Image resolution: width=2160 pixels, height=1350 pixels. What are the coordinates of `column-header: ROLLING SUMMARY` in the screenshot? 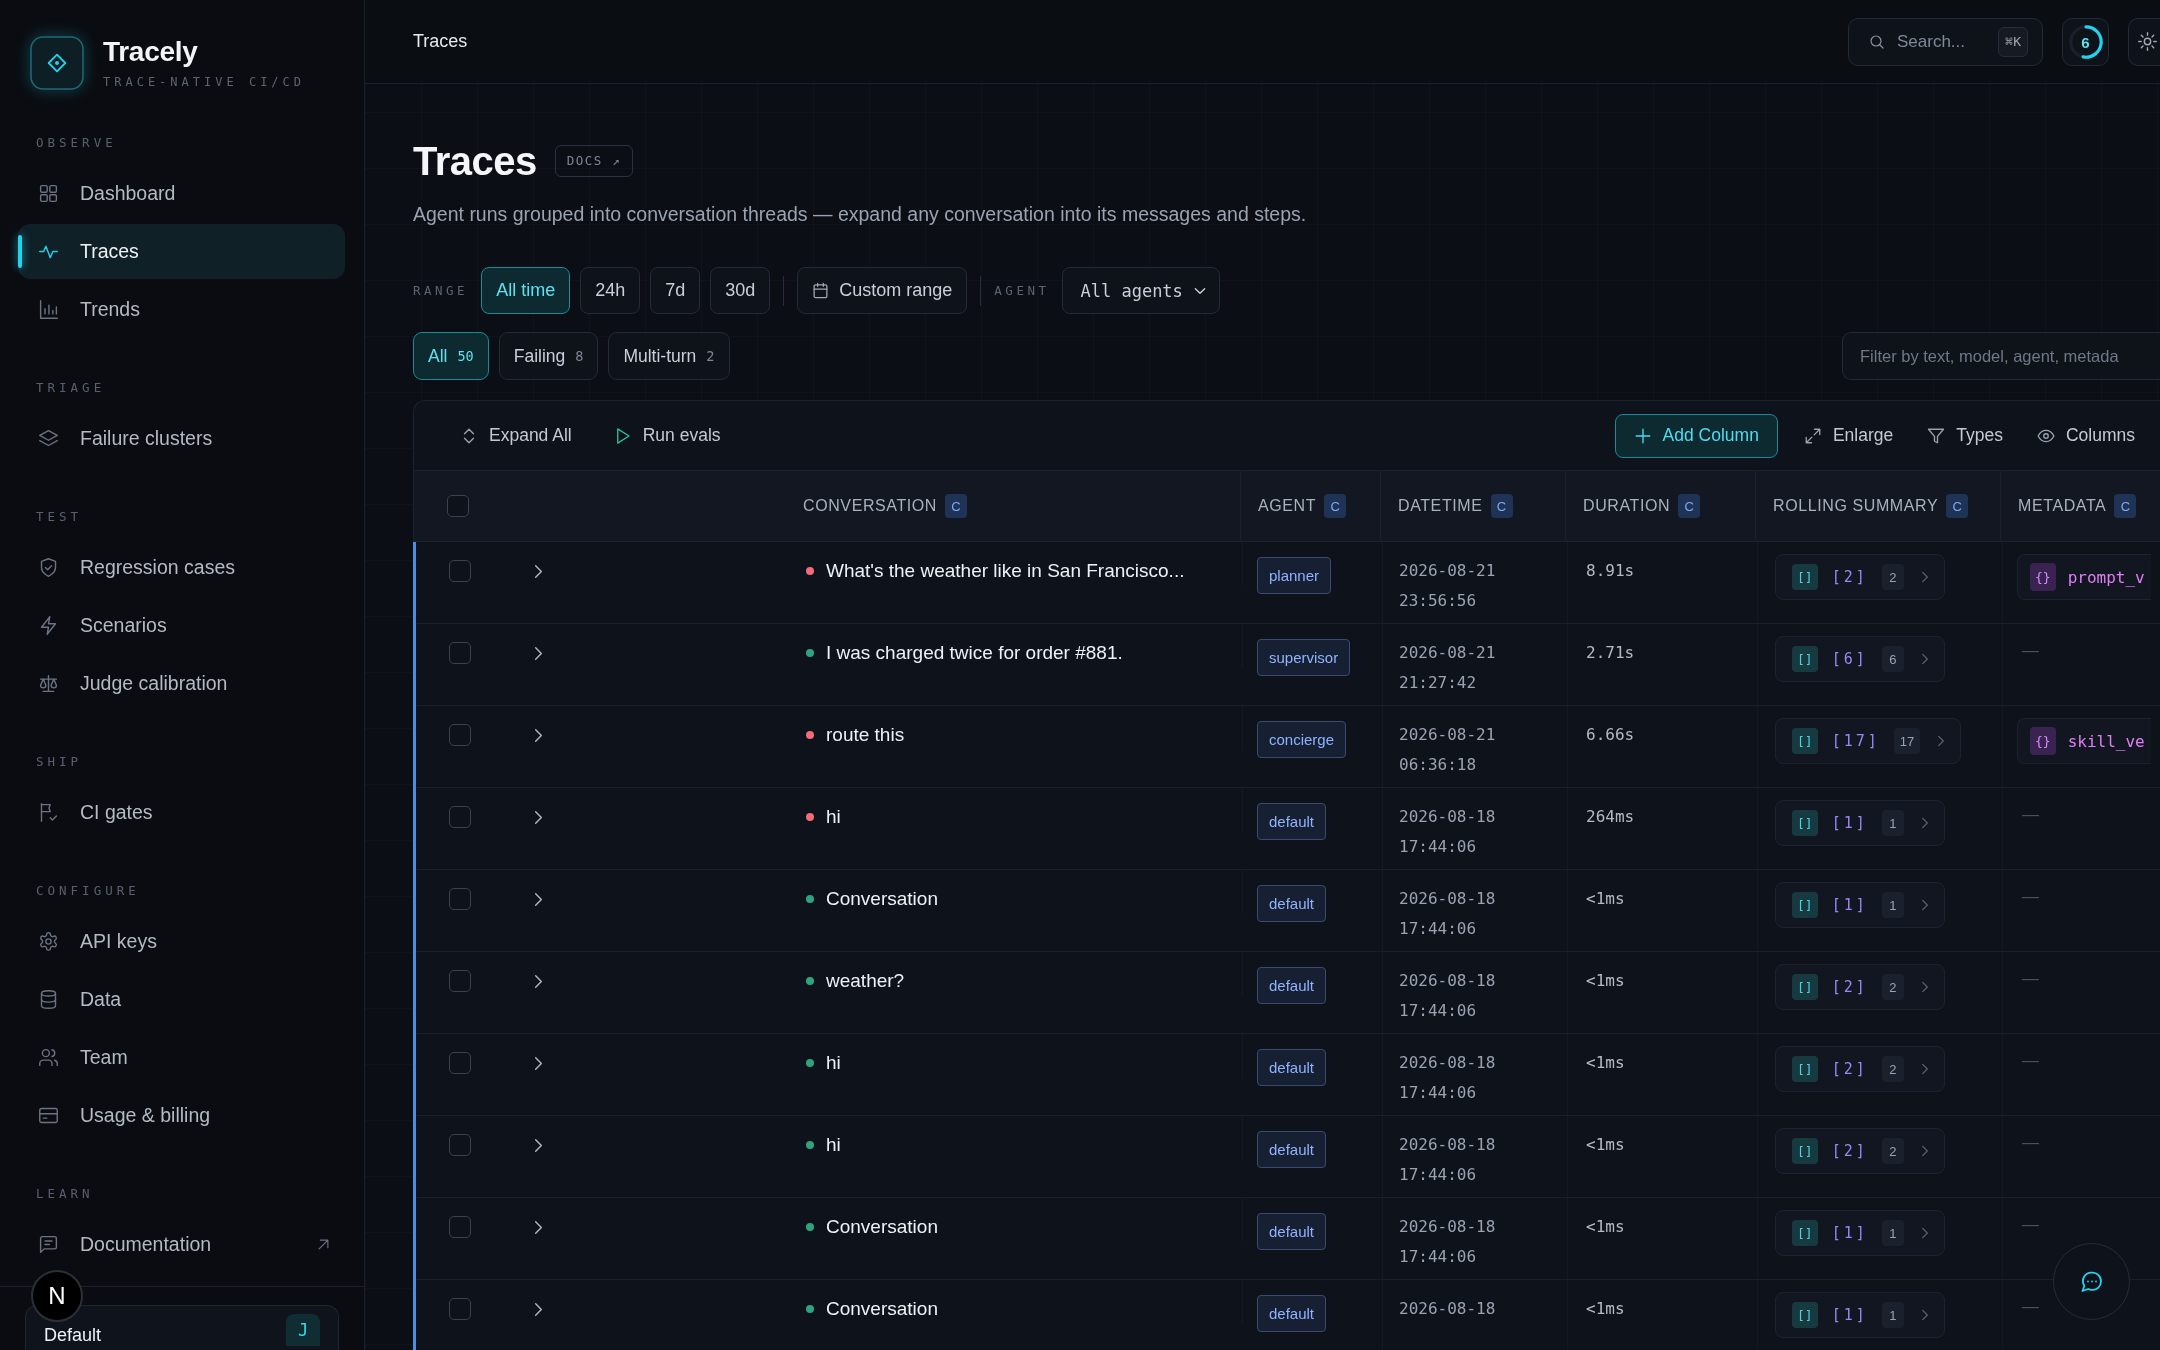 It's located at (1856, 506).